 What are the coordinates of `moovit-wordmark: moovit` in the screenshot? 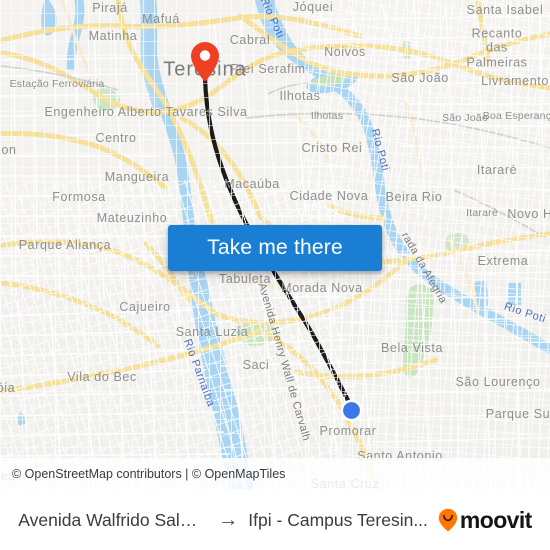 It's located at (495, 519).